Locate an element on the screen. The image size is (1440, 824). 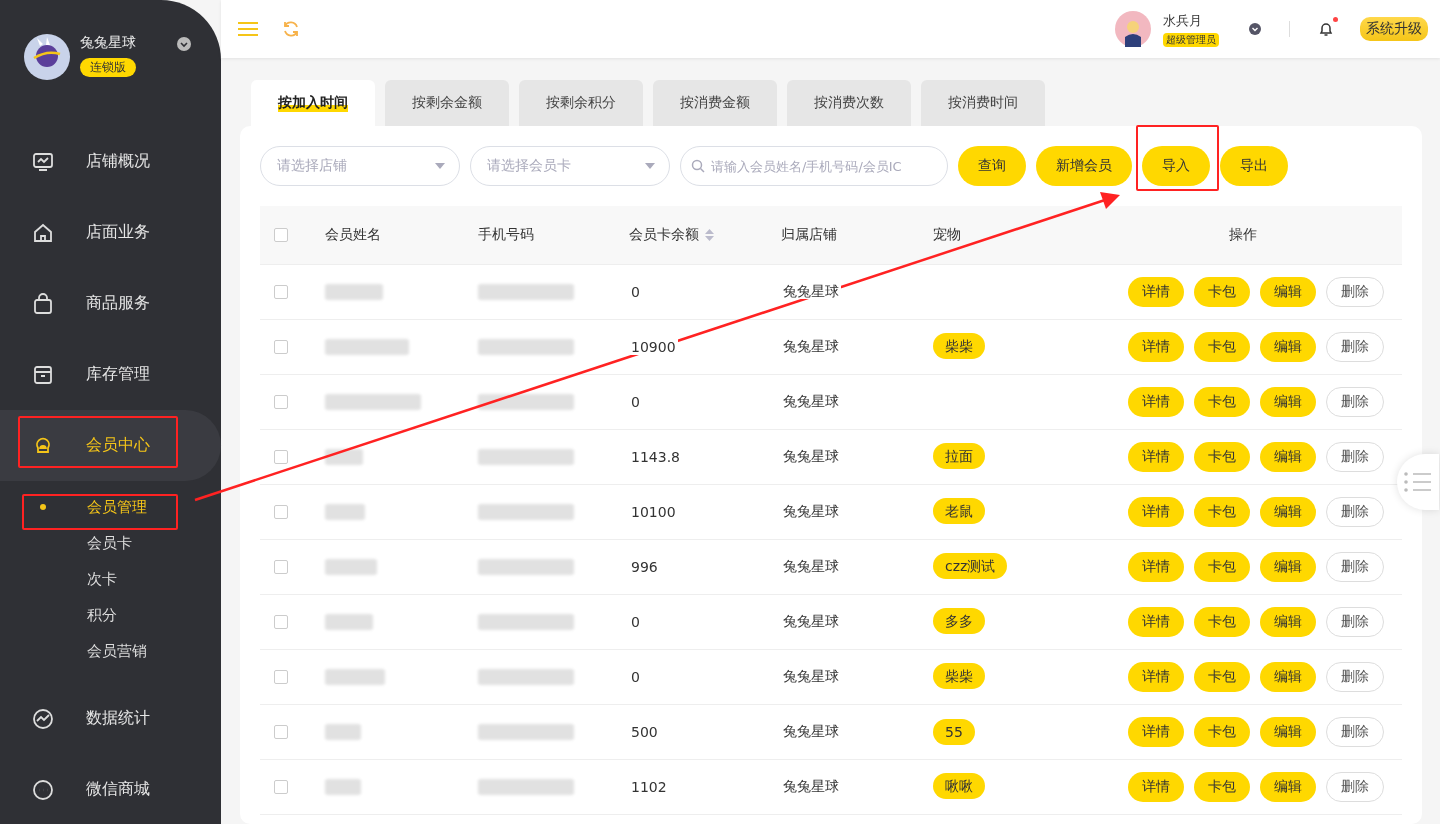
balance-cell: 1143.8 is located at coordinates (655, 457).